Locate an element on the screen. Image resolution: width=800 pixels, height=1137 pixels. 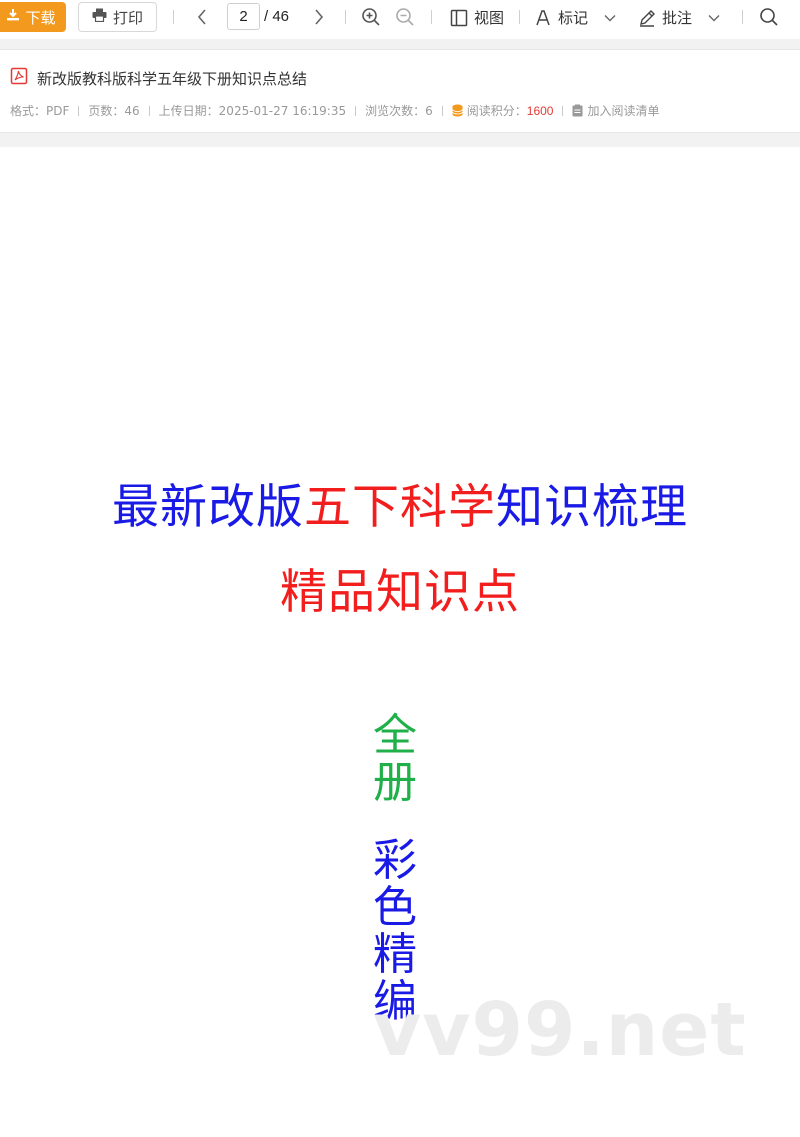
add-to-list-button: 加入阅读清单 is located at coordinates (616, 110).